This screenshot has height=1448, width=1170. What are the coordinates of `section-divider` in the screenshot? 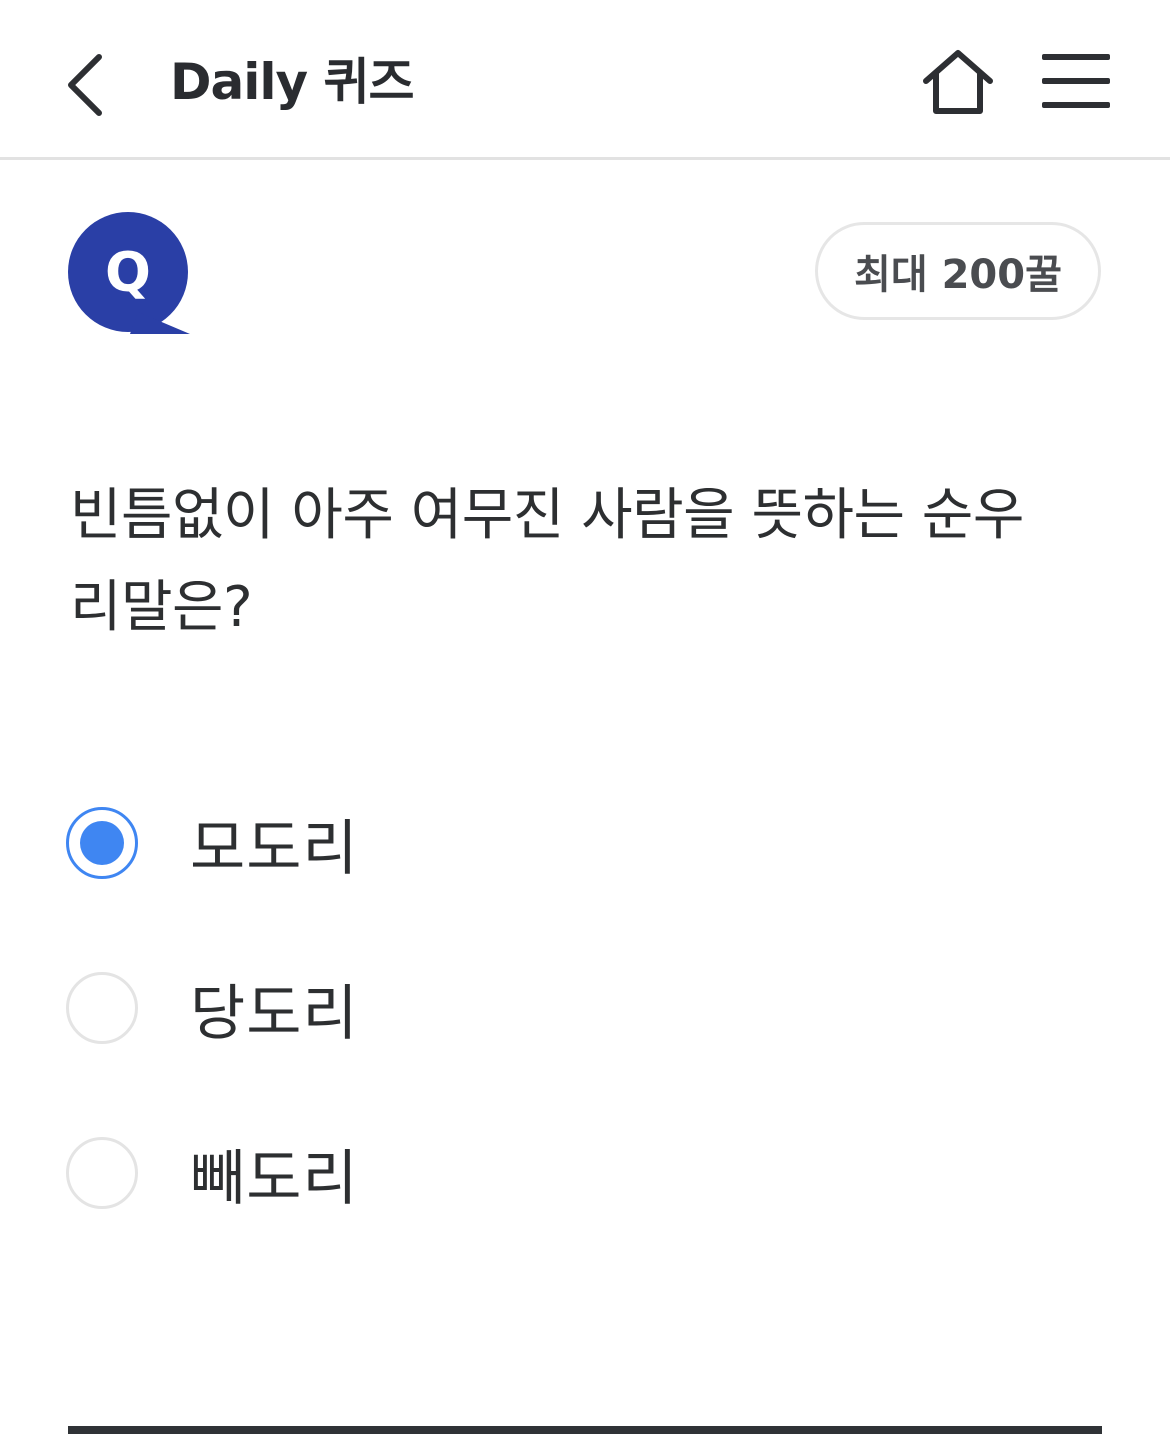 It's located at (585, 1430).